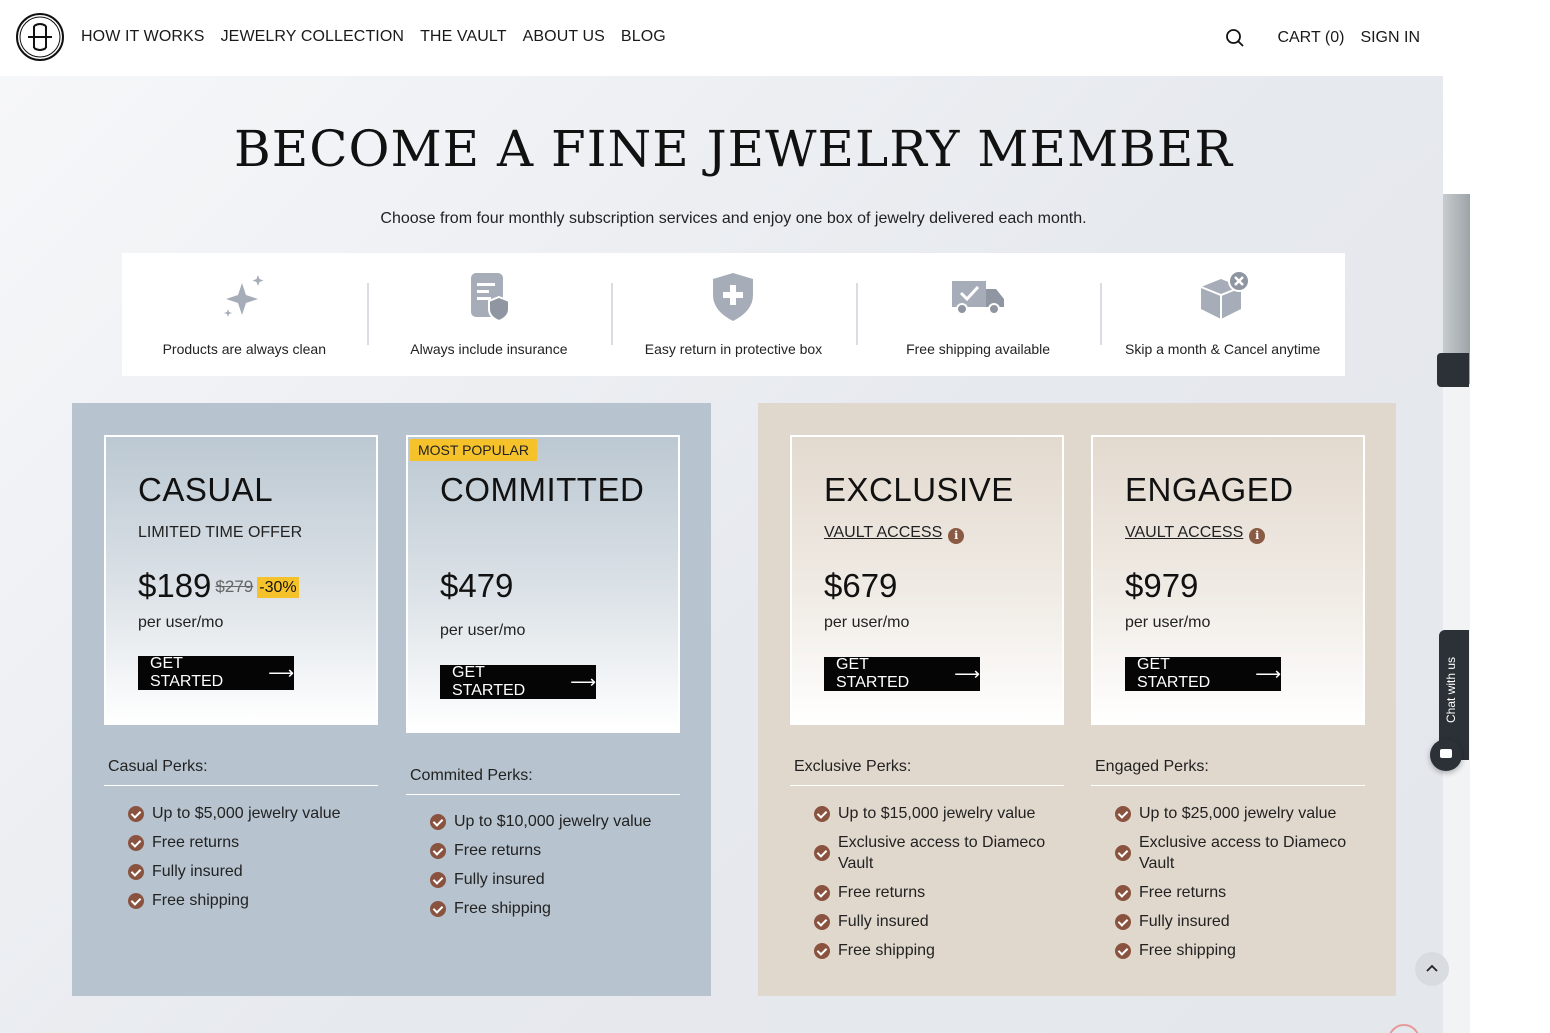  What do you see at coordinates (244, 349) in the screenshot?
I see `feature-label: Products are always clean` at bounding box center [244, 349].